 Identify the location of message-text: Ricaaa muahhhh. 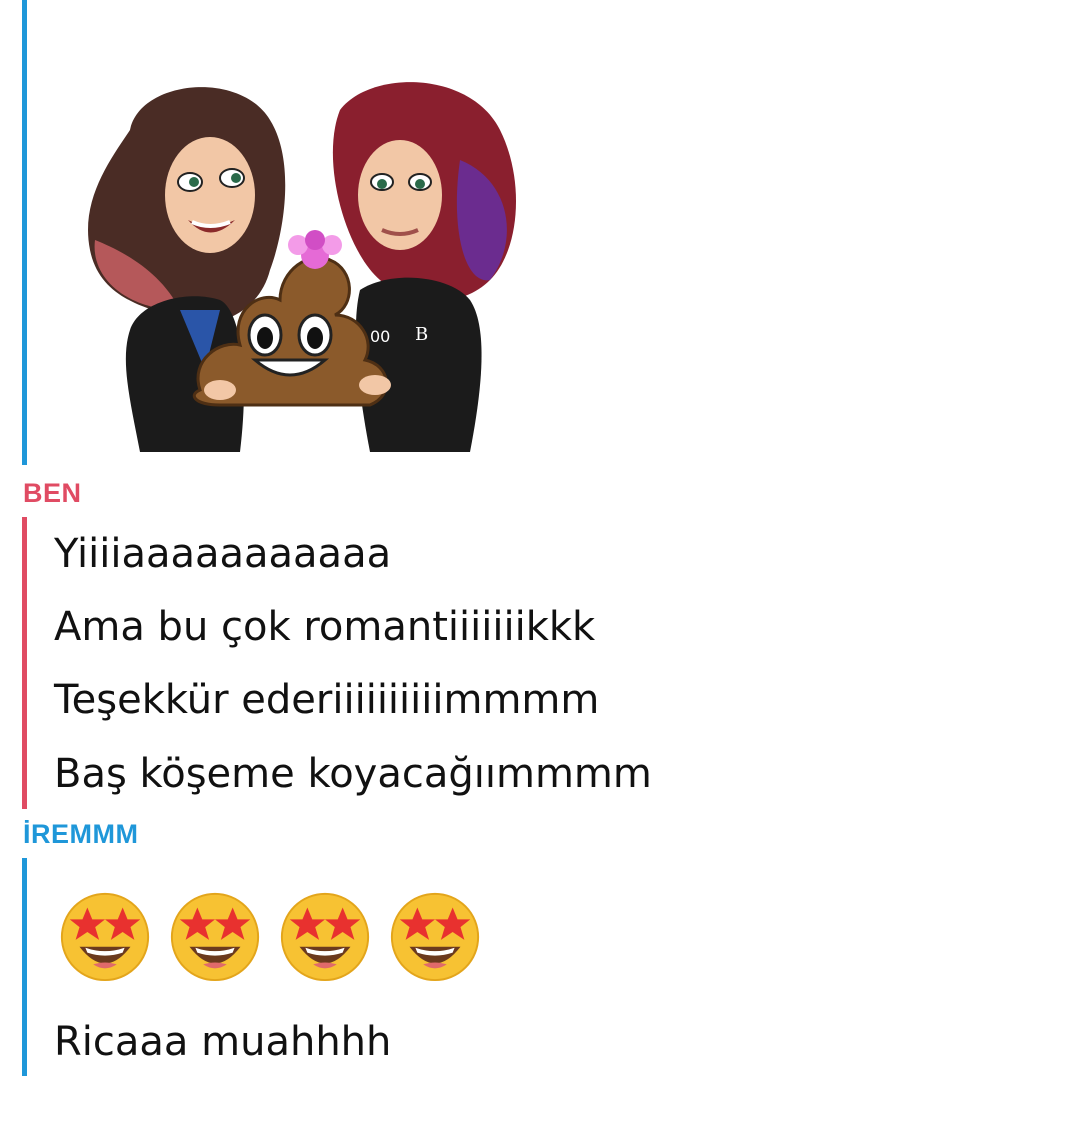
(222, 1042).